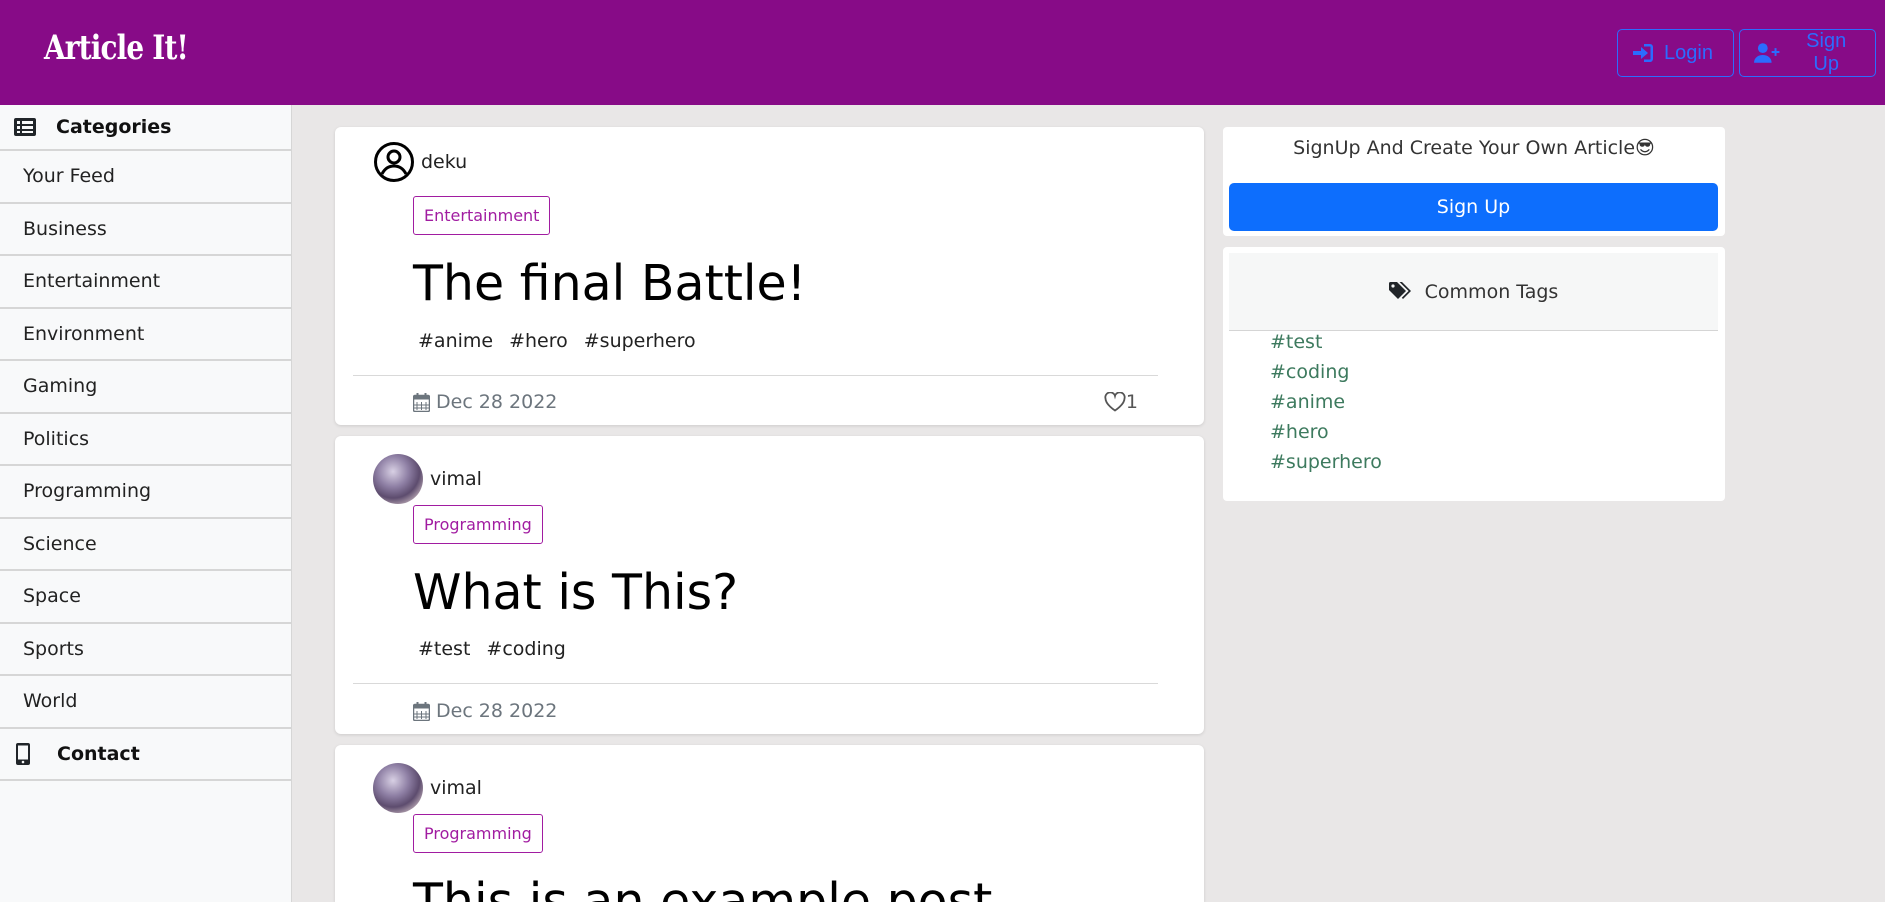 This screenshot has height=902, width=1885. I want to click on common-tag-link: #anime, so click(1326, 402).